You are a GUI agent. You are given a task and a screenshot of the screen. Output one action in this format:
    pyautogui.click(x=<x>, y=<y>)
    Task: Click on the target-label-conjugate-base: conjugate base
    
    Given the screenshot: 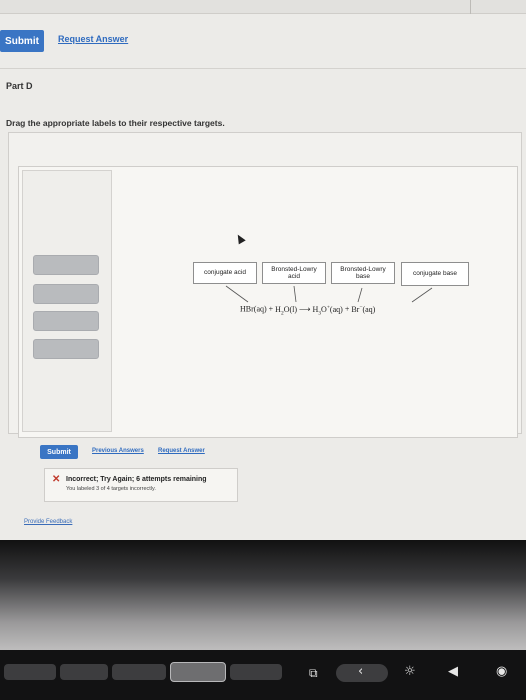 What is the action you would take?
    pyautogui.click(x=435, y=274)
    